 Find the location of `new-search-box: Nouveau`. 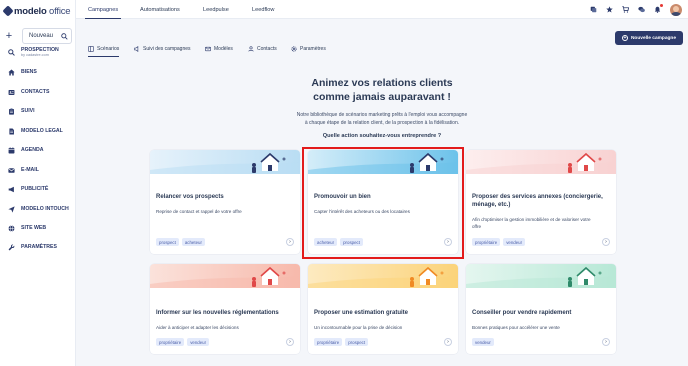

new-search-box: Nouveau is located at coordinates (47, 36).